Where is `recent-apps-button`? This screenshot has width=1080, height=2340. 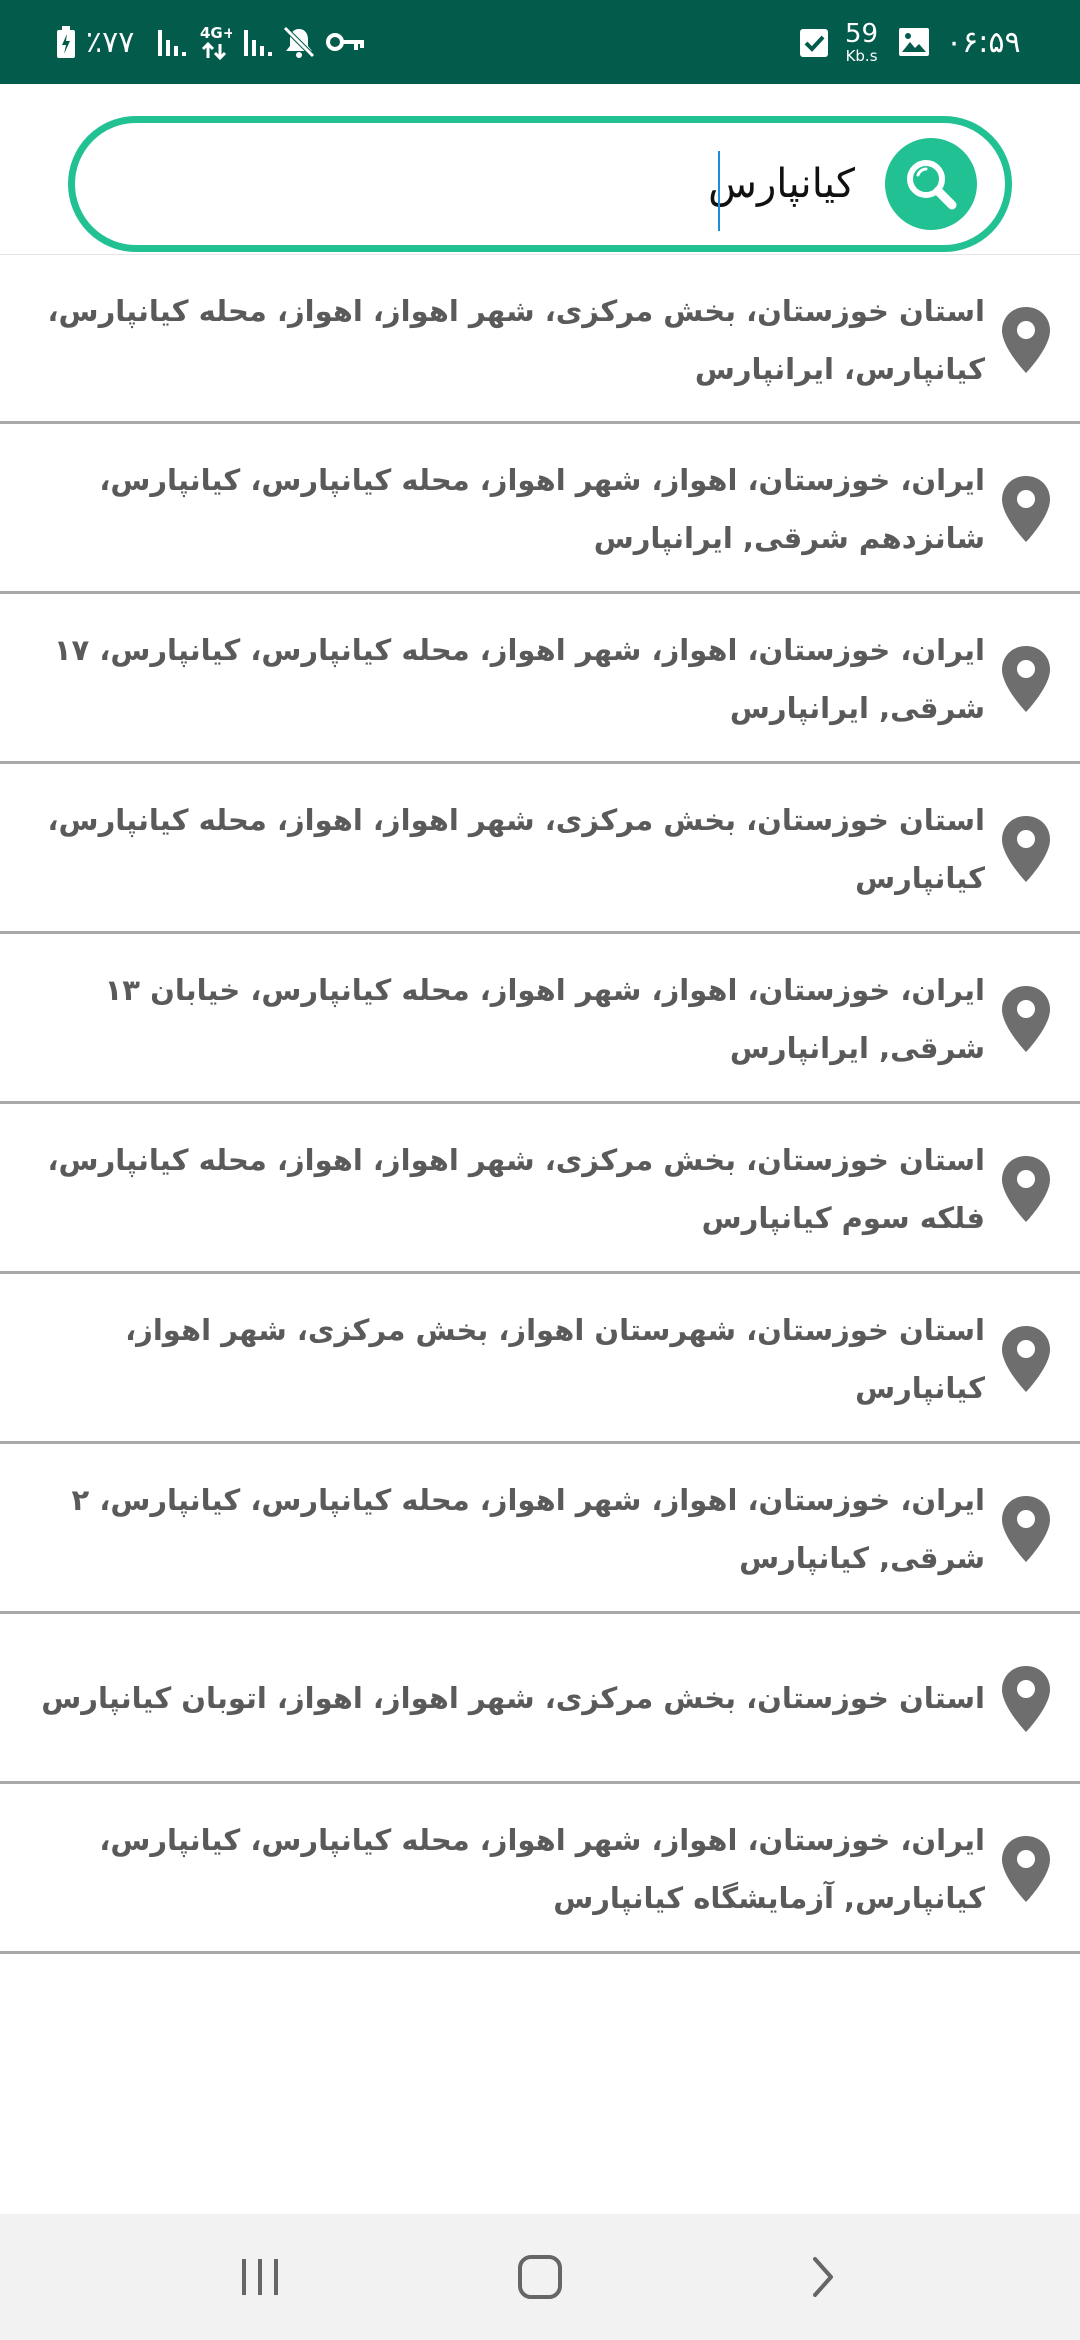 recent-apps-button is located at coordinates (260, 2277).